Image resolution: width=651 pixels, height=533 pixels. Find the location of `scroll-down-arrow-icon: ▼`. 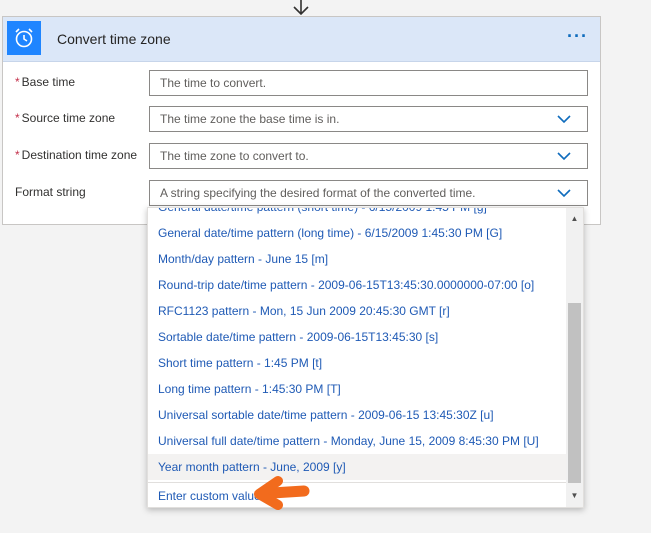

scroll-down-arrow-icon: ▼ is located at coordinates (574, 496).